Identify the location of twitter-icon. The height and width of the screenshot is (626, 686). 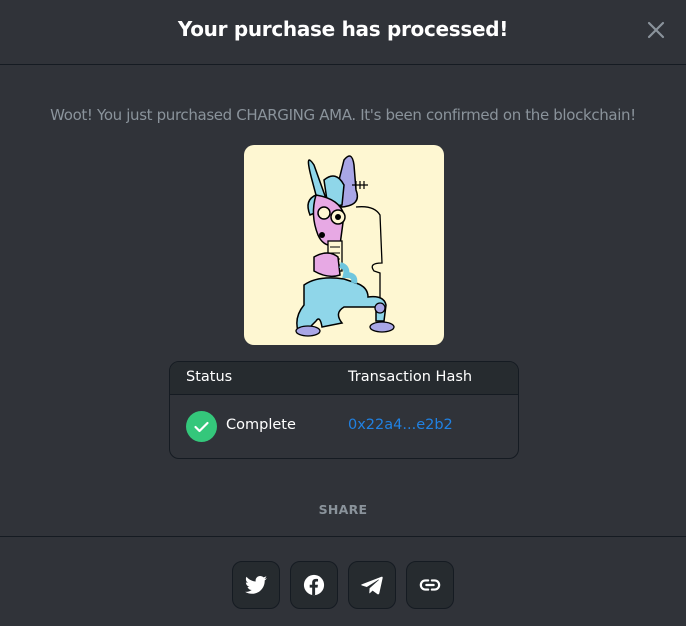
(256, 585).